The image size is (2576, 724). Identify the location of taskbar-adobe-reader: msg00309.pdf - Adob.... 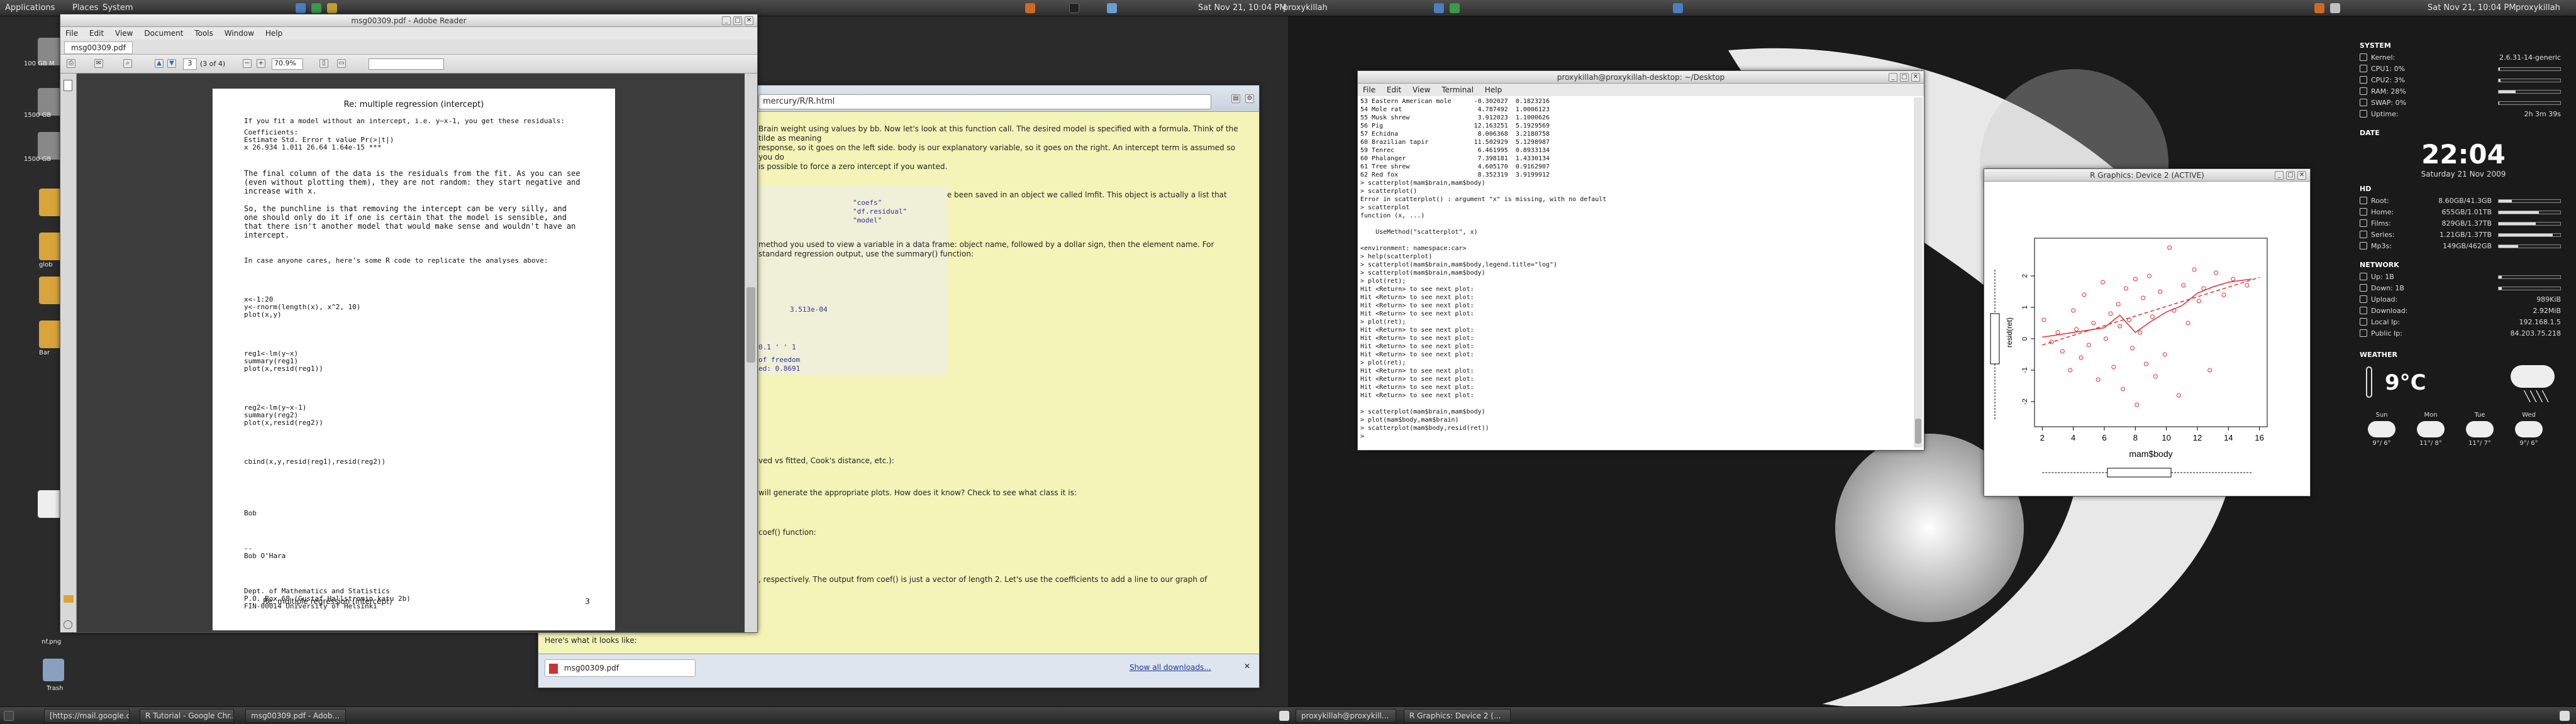
(295, 716).